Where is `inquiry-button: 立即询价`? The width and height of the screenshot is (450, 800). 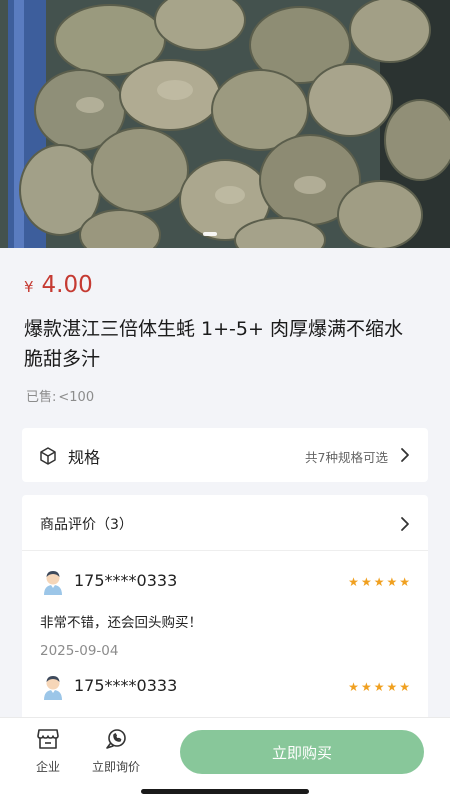
inquiry-button: 立即询价 is located at coordinates (116, 751).